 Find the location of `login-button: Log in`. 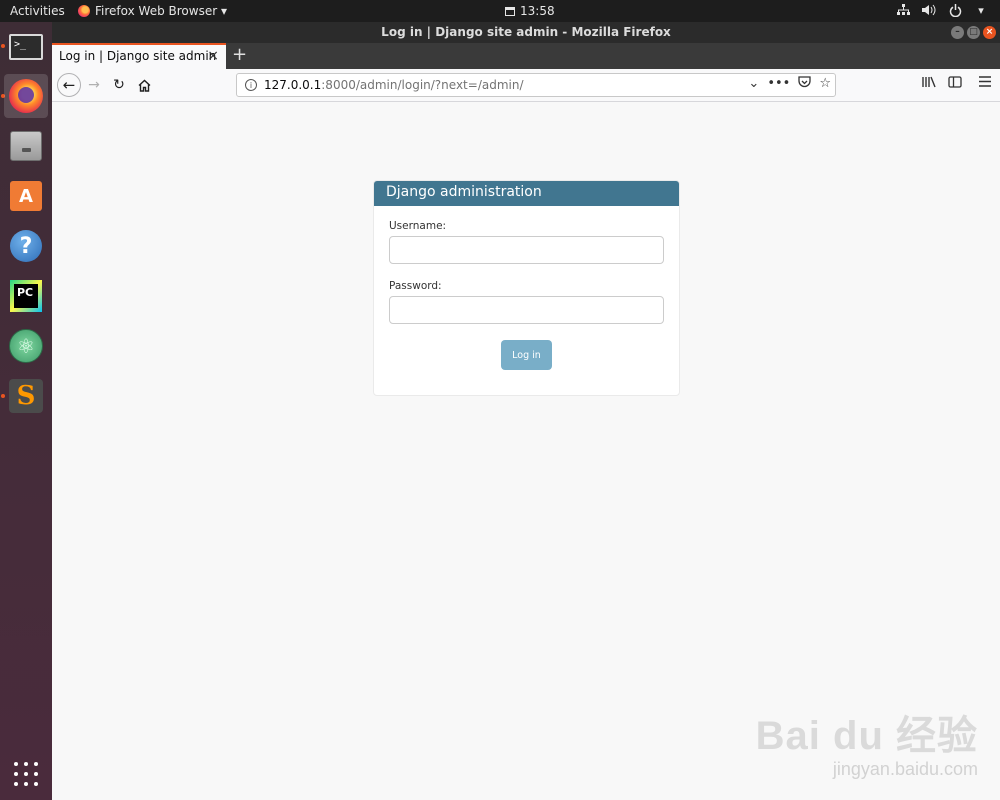

login-button: Log in is located at coordinates (526, 355).